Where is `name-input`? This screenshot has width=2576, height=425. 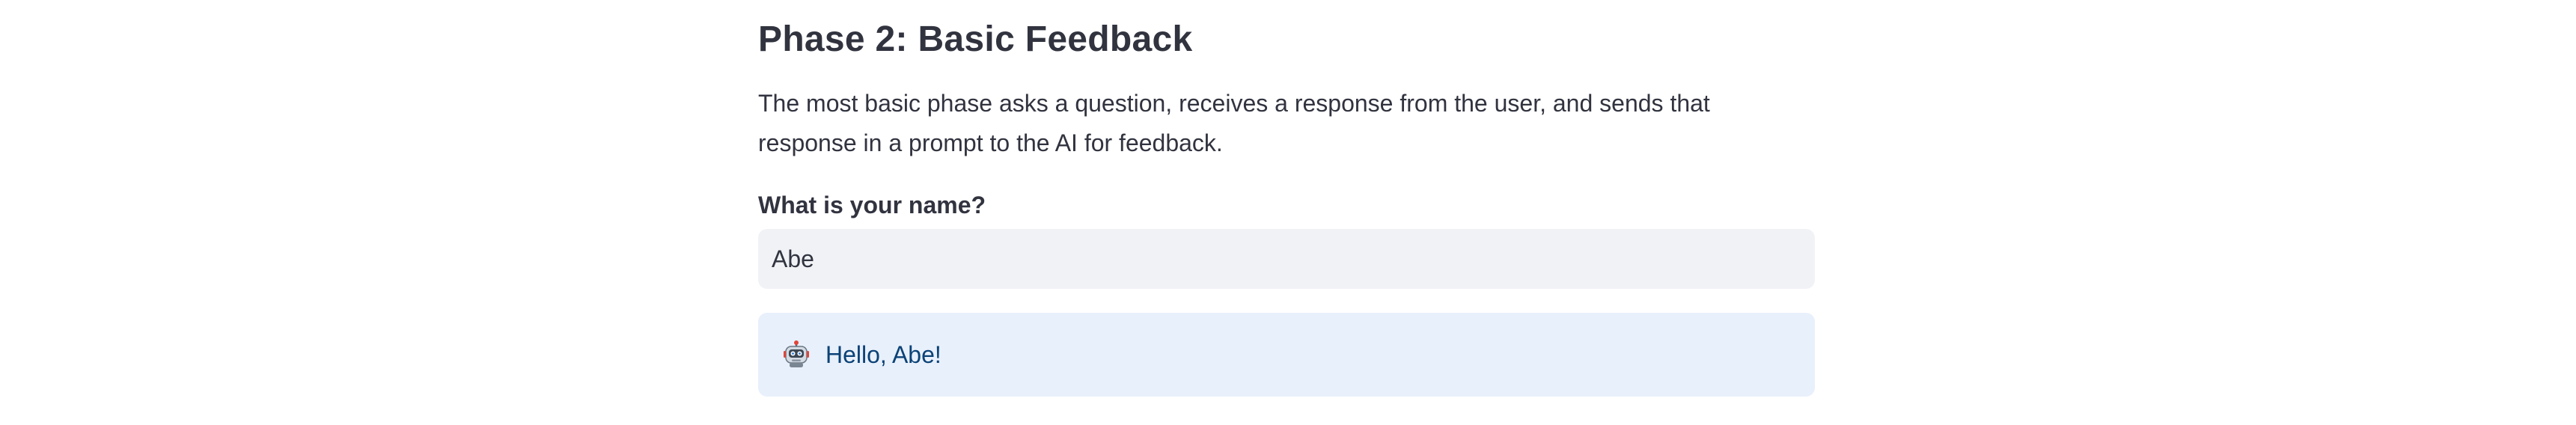 name-input is located at coordinates (1286, 259).